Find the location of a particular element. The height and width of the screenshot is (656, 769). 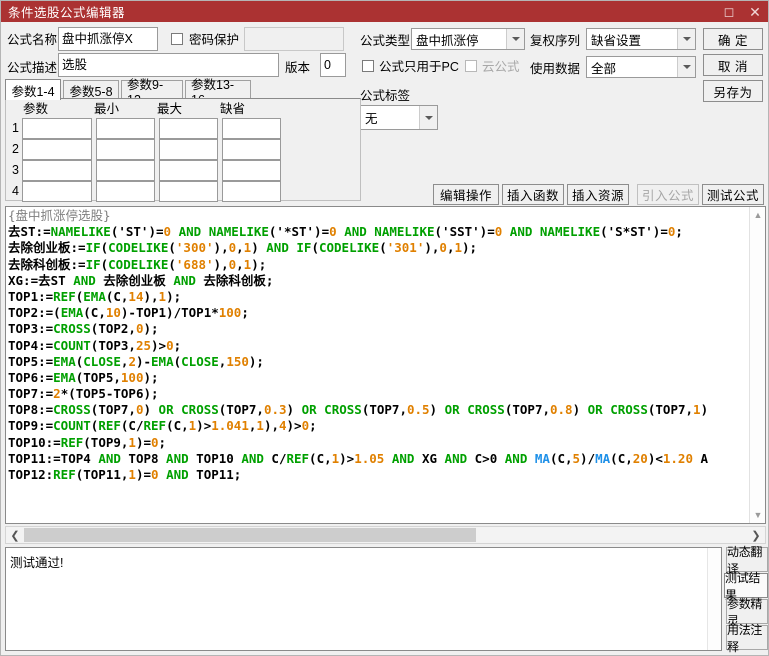

maximize-icon: ◻ is located at coordinates (729, 11).